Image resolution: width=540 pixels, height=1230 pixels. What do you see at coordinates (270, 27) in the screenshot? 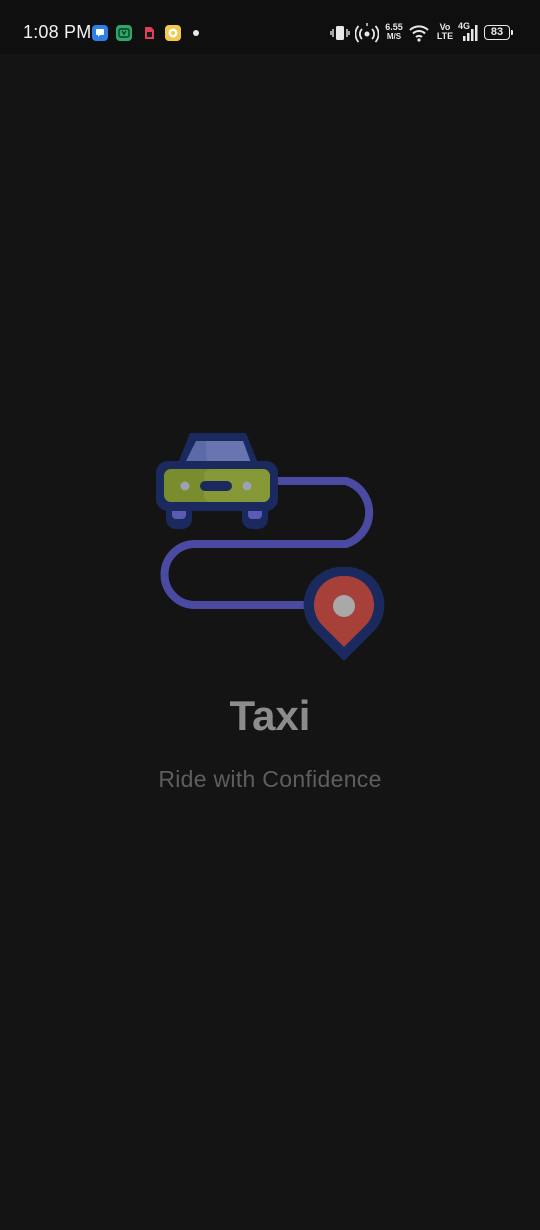
I see `status-bar: 1:08 PM 6.55 M/S Vo LTE 4G 83` at bounding box center [270, 27].